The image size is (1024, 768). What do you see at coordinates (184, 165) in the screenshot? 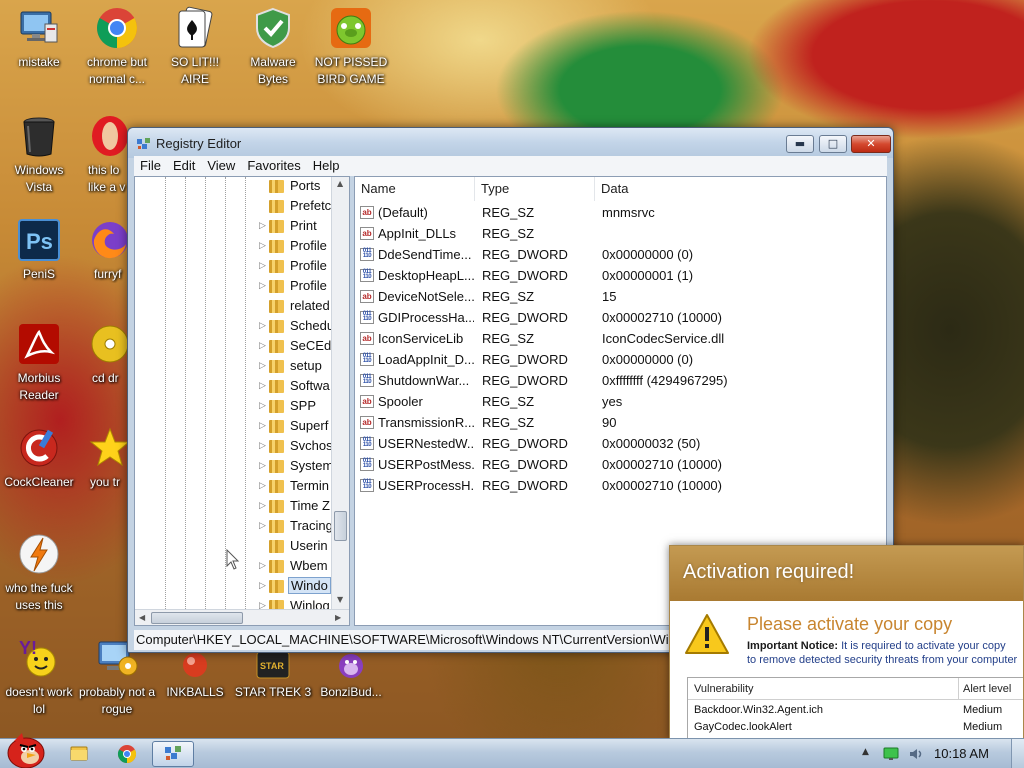
I see `menu-edit: Edit` at bounding box center [184, 165].